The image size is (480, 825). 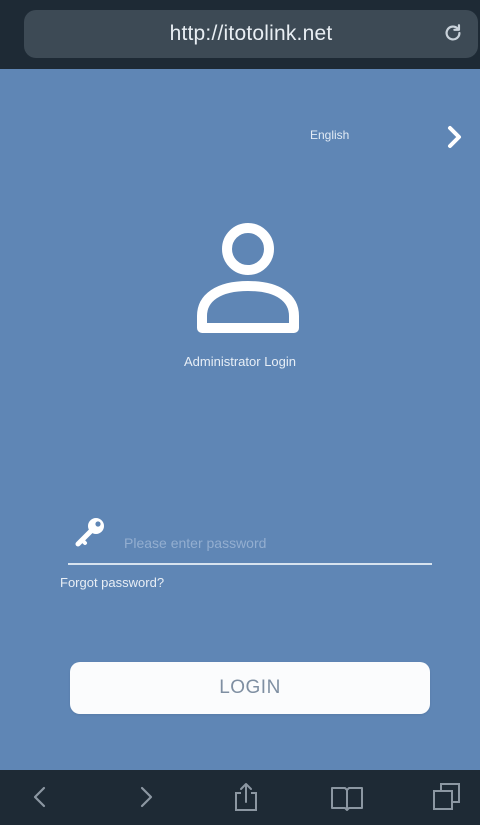 I want to click on chevron-right-icon, so click(x=455, y=137).